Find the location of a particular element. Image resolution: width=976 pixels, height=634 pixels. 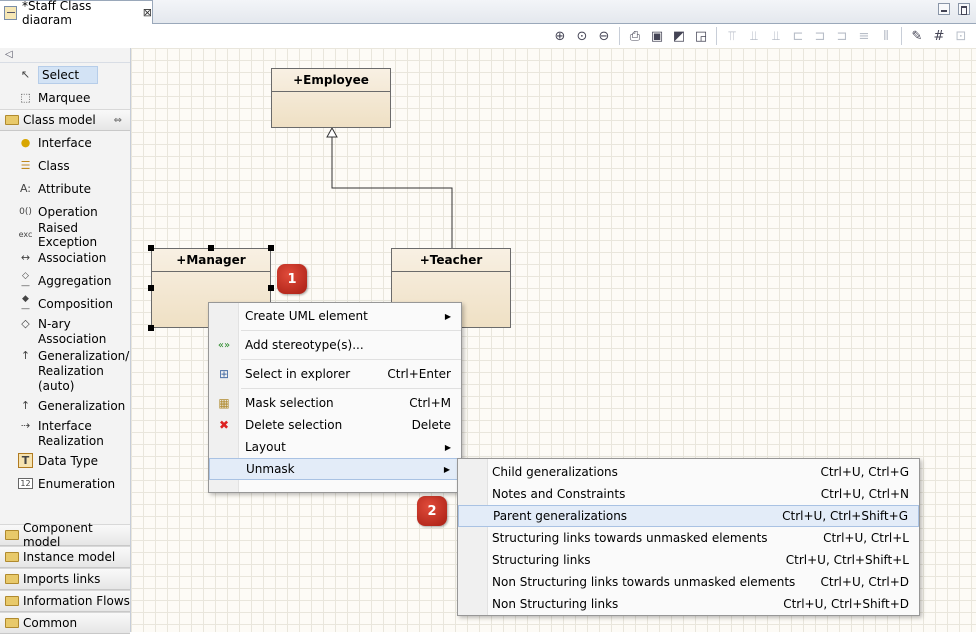

distribute-vertical-icon: ≡ is located at coordinates (864, 36).